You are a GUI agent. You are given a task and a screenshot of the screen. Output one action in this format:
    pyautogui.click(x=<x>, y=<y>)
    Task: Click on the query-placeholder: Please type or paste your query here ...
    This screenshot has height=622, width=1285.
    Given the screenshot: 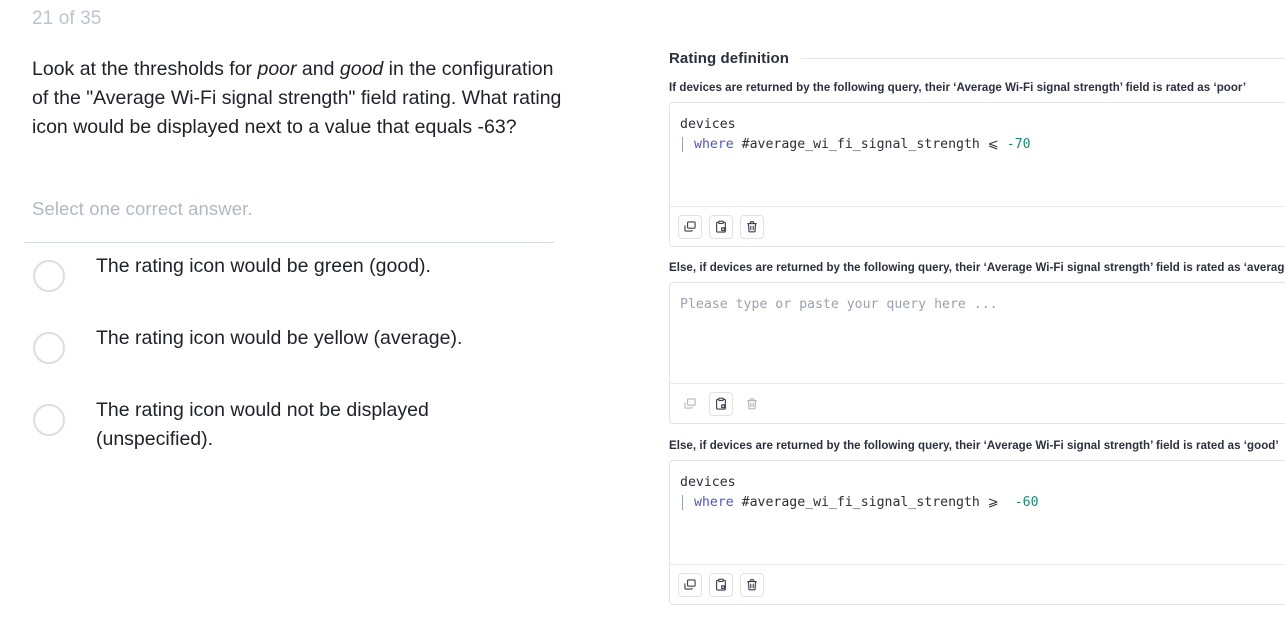 What is the action you would take?
    pyautogui.click(x=839, y=304)
    